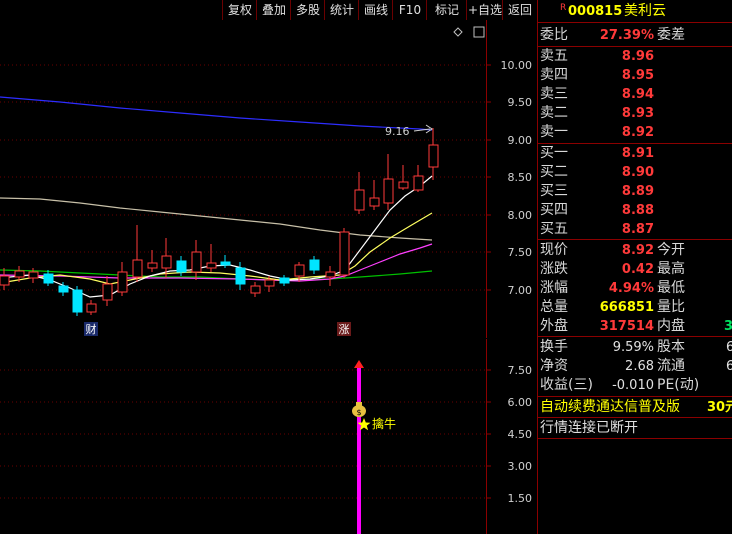 The height and width of the screenshot is (534, 732). Describe the element at coordinates (645, 11) in the screenshot. I see `stock-name: 美利云` at that location.